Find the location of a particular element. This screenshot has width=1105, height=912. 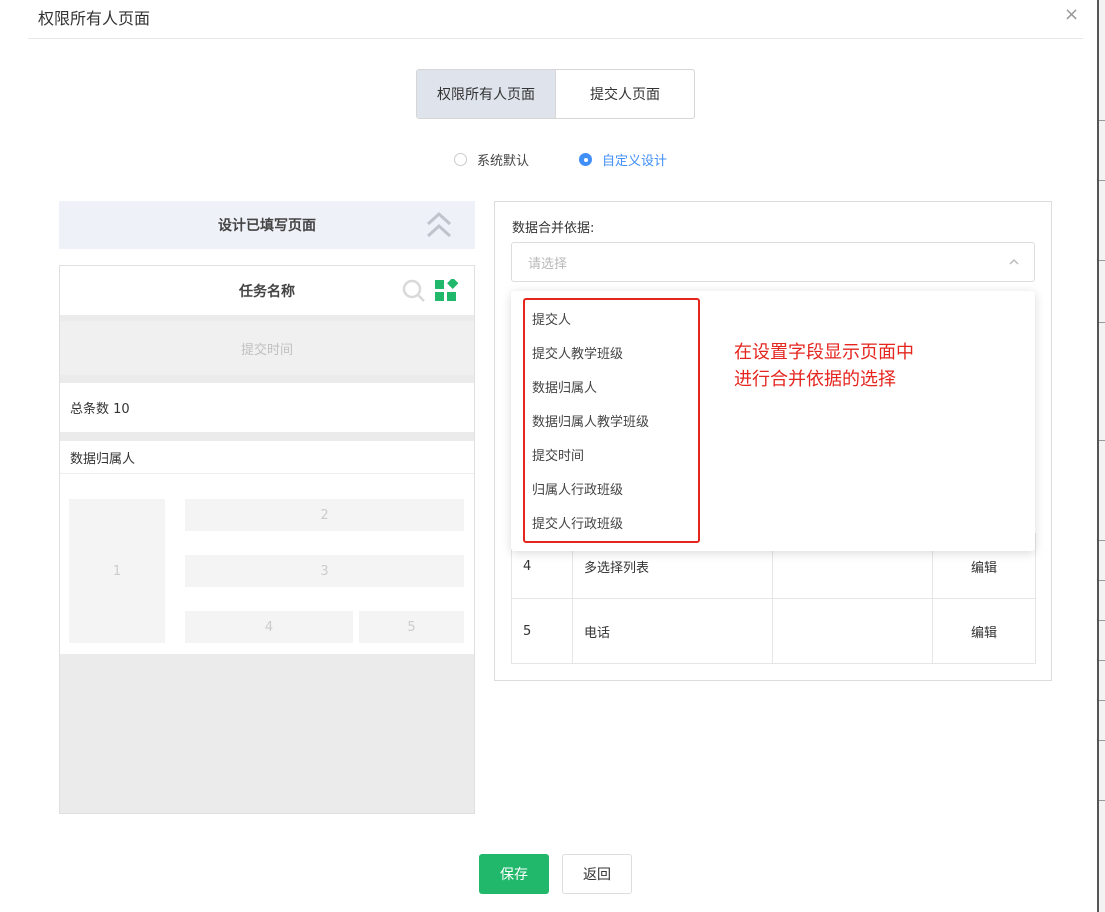

radio-custom-design: 自定义设计 is located at coordinates (623, 159).